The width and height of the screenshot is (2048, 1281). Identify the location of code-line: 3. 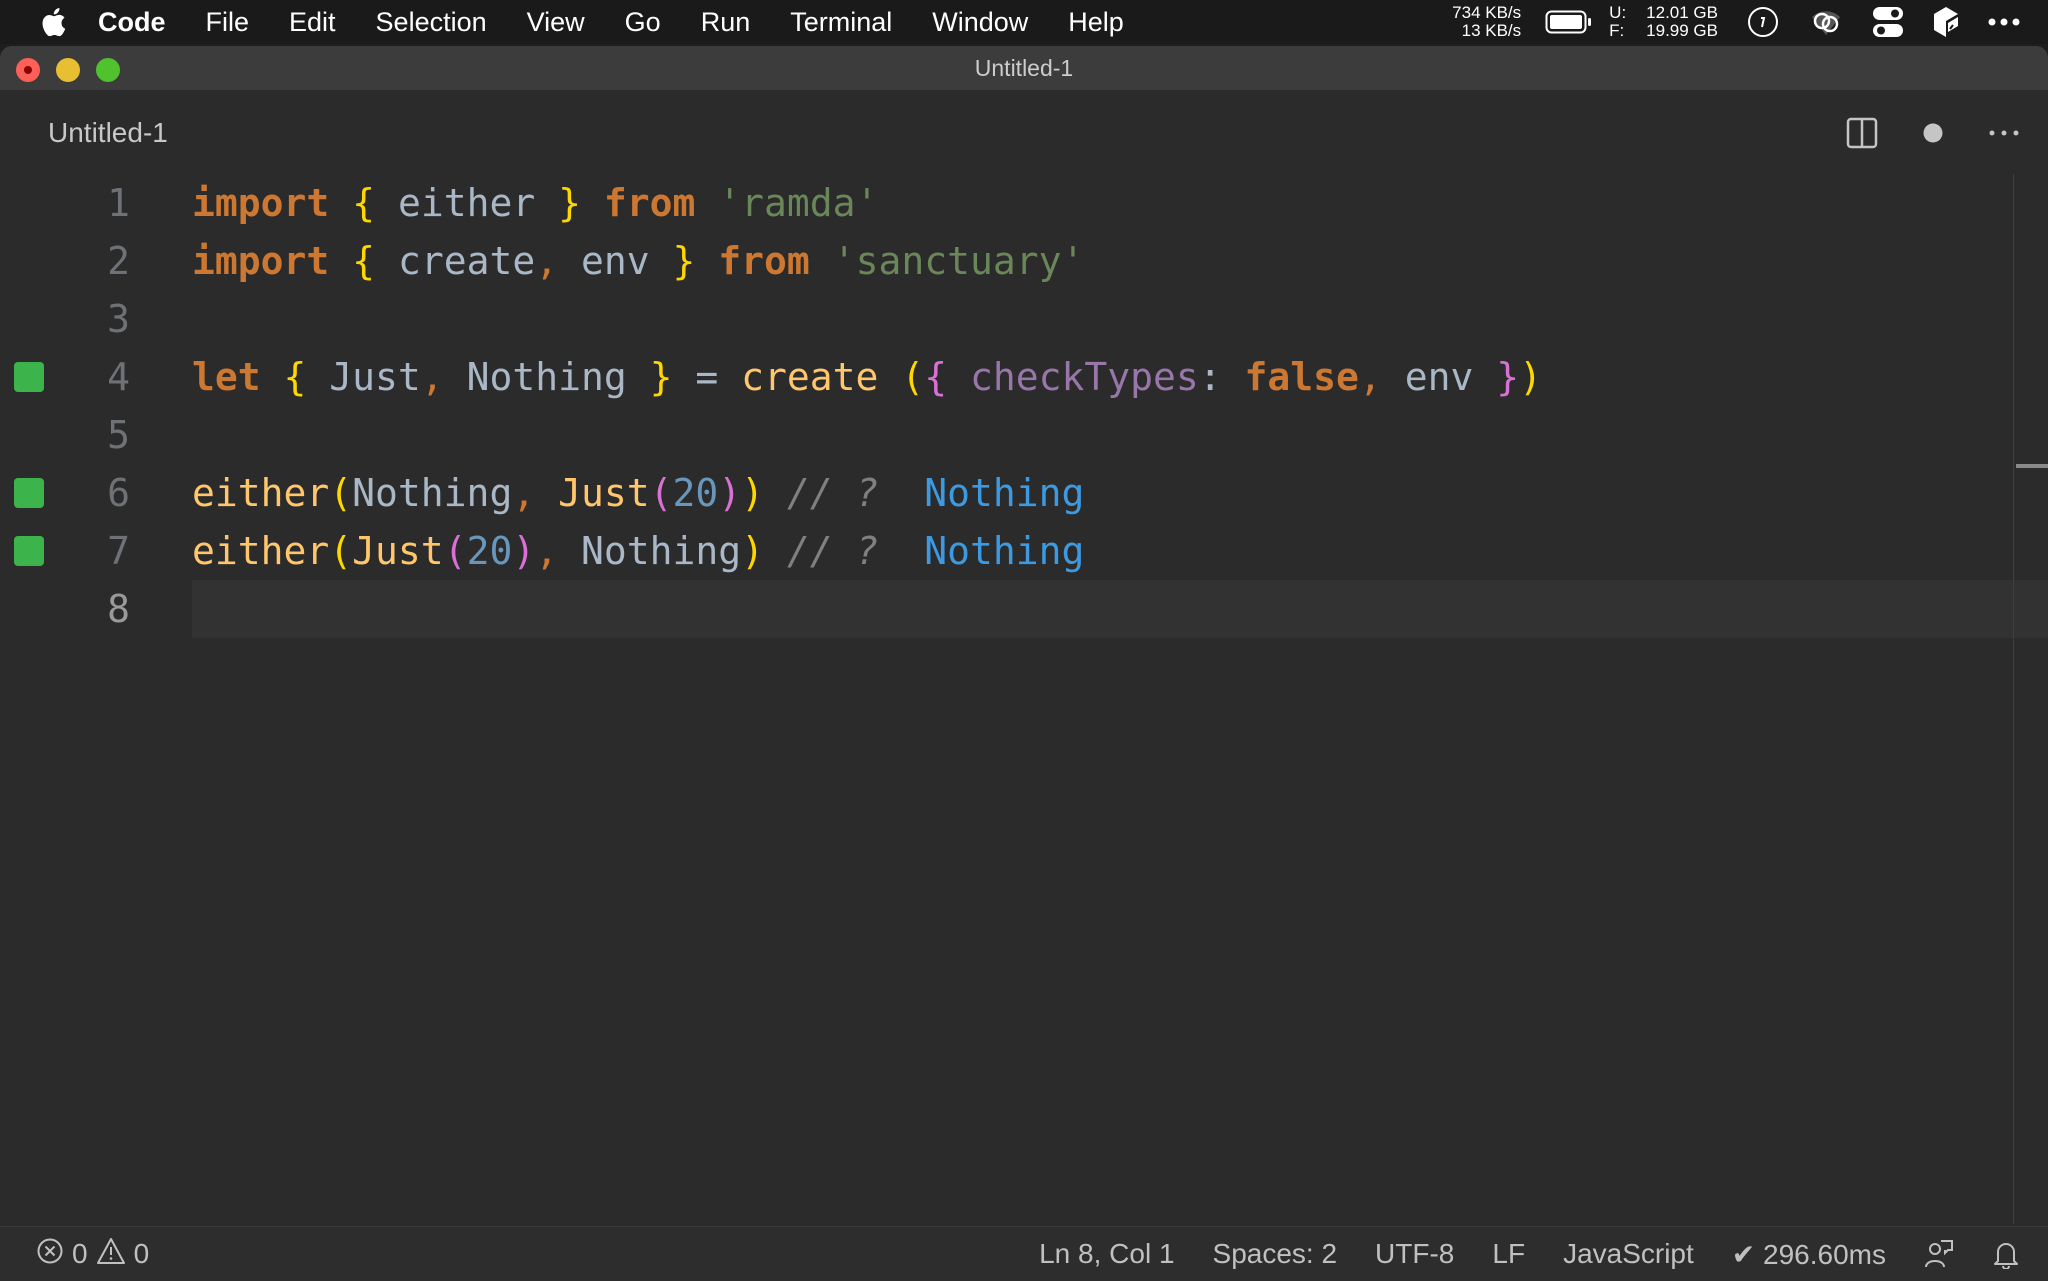
(1024, 319).